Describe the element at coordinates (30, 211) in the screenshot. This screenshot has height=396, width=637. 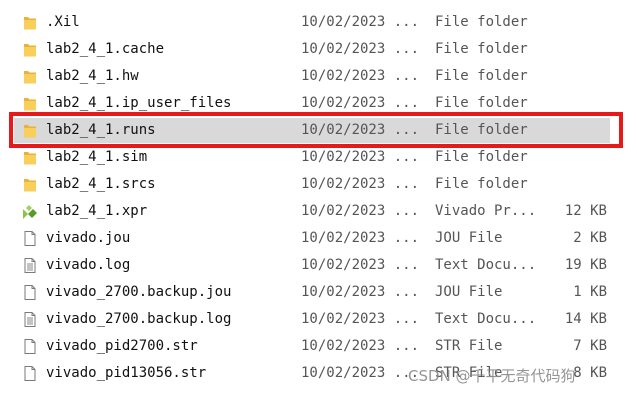
I see `vivado-project-icon` at that location.